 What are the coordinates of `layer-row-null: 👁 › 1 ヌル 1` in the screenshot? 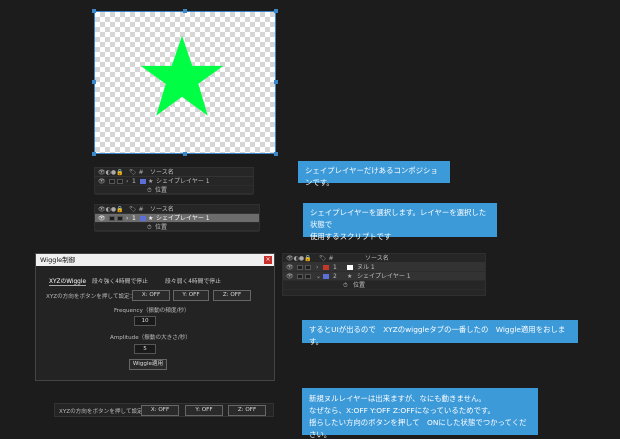 It's located at (384, 267).